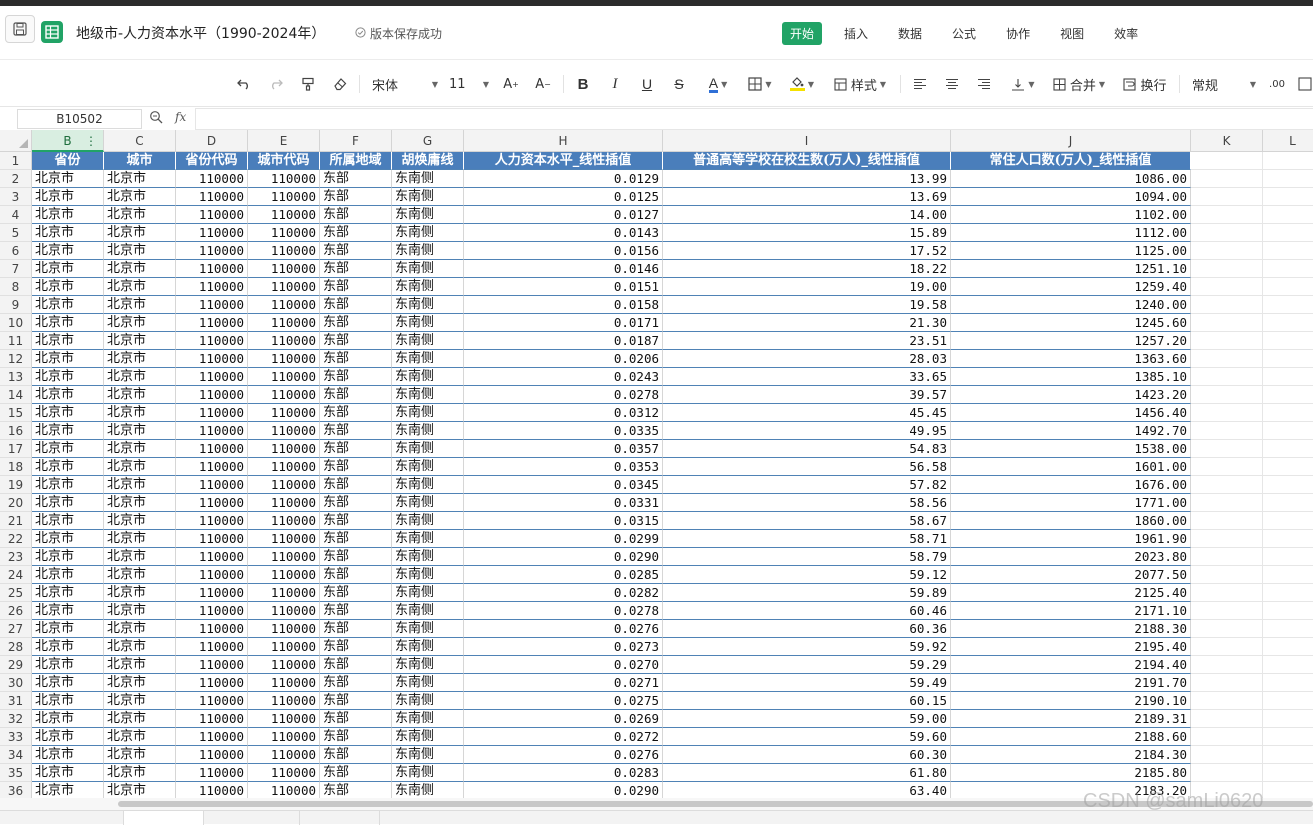  Describe the element at coordinates (856, 33) in the screenshot. I see `menu-tab-insert: 插入` at that location.